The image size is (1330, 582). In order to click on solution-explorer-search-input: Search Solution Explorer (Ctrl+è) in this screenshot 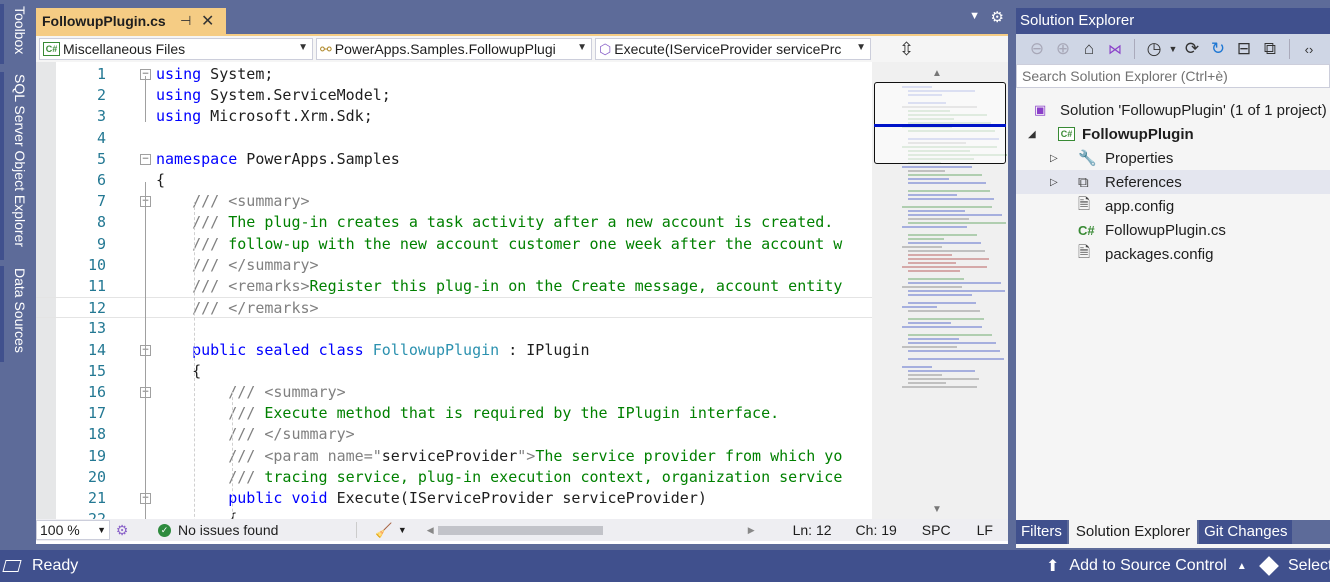, I will do `click(1173, 76)`.